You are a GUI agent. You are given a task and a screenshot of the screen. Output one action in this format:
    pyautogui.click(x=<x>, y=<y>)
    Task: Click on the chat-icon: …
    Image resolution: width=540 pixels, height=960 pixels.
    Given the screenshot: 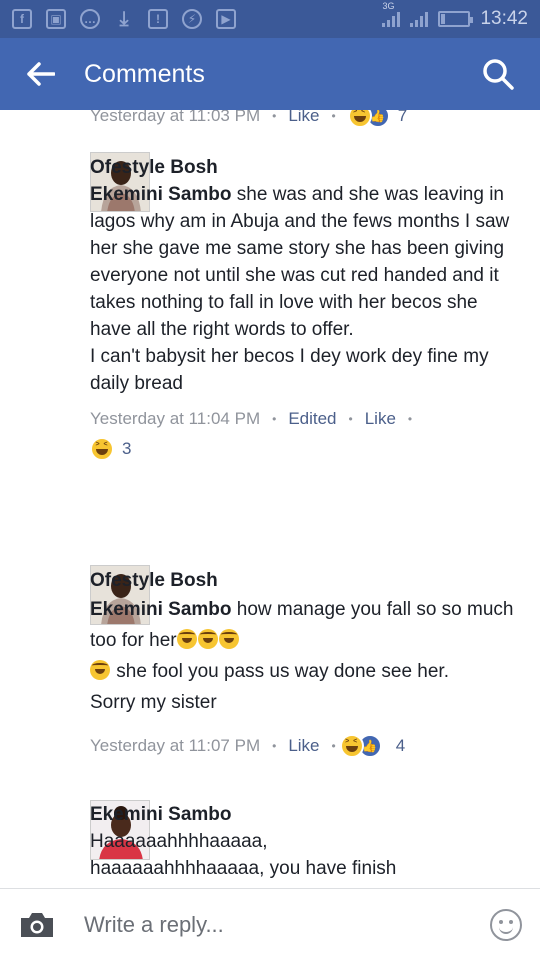 What is the action you would take?
    pyautogui.click(x=90, y=19)
    